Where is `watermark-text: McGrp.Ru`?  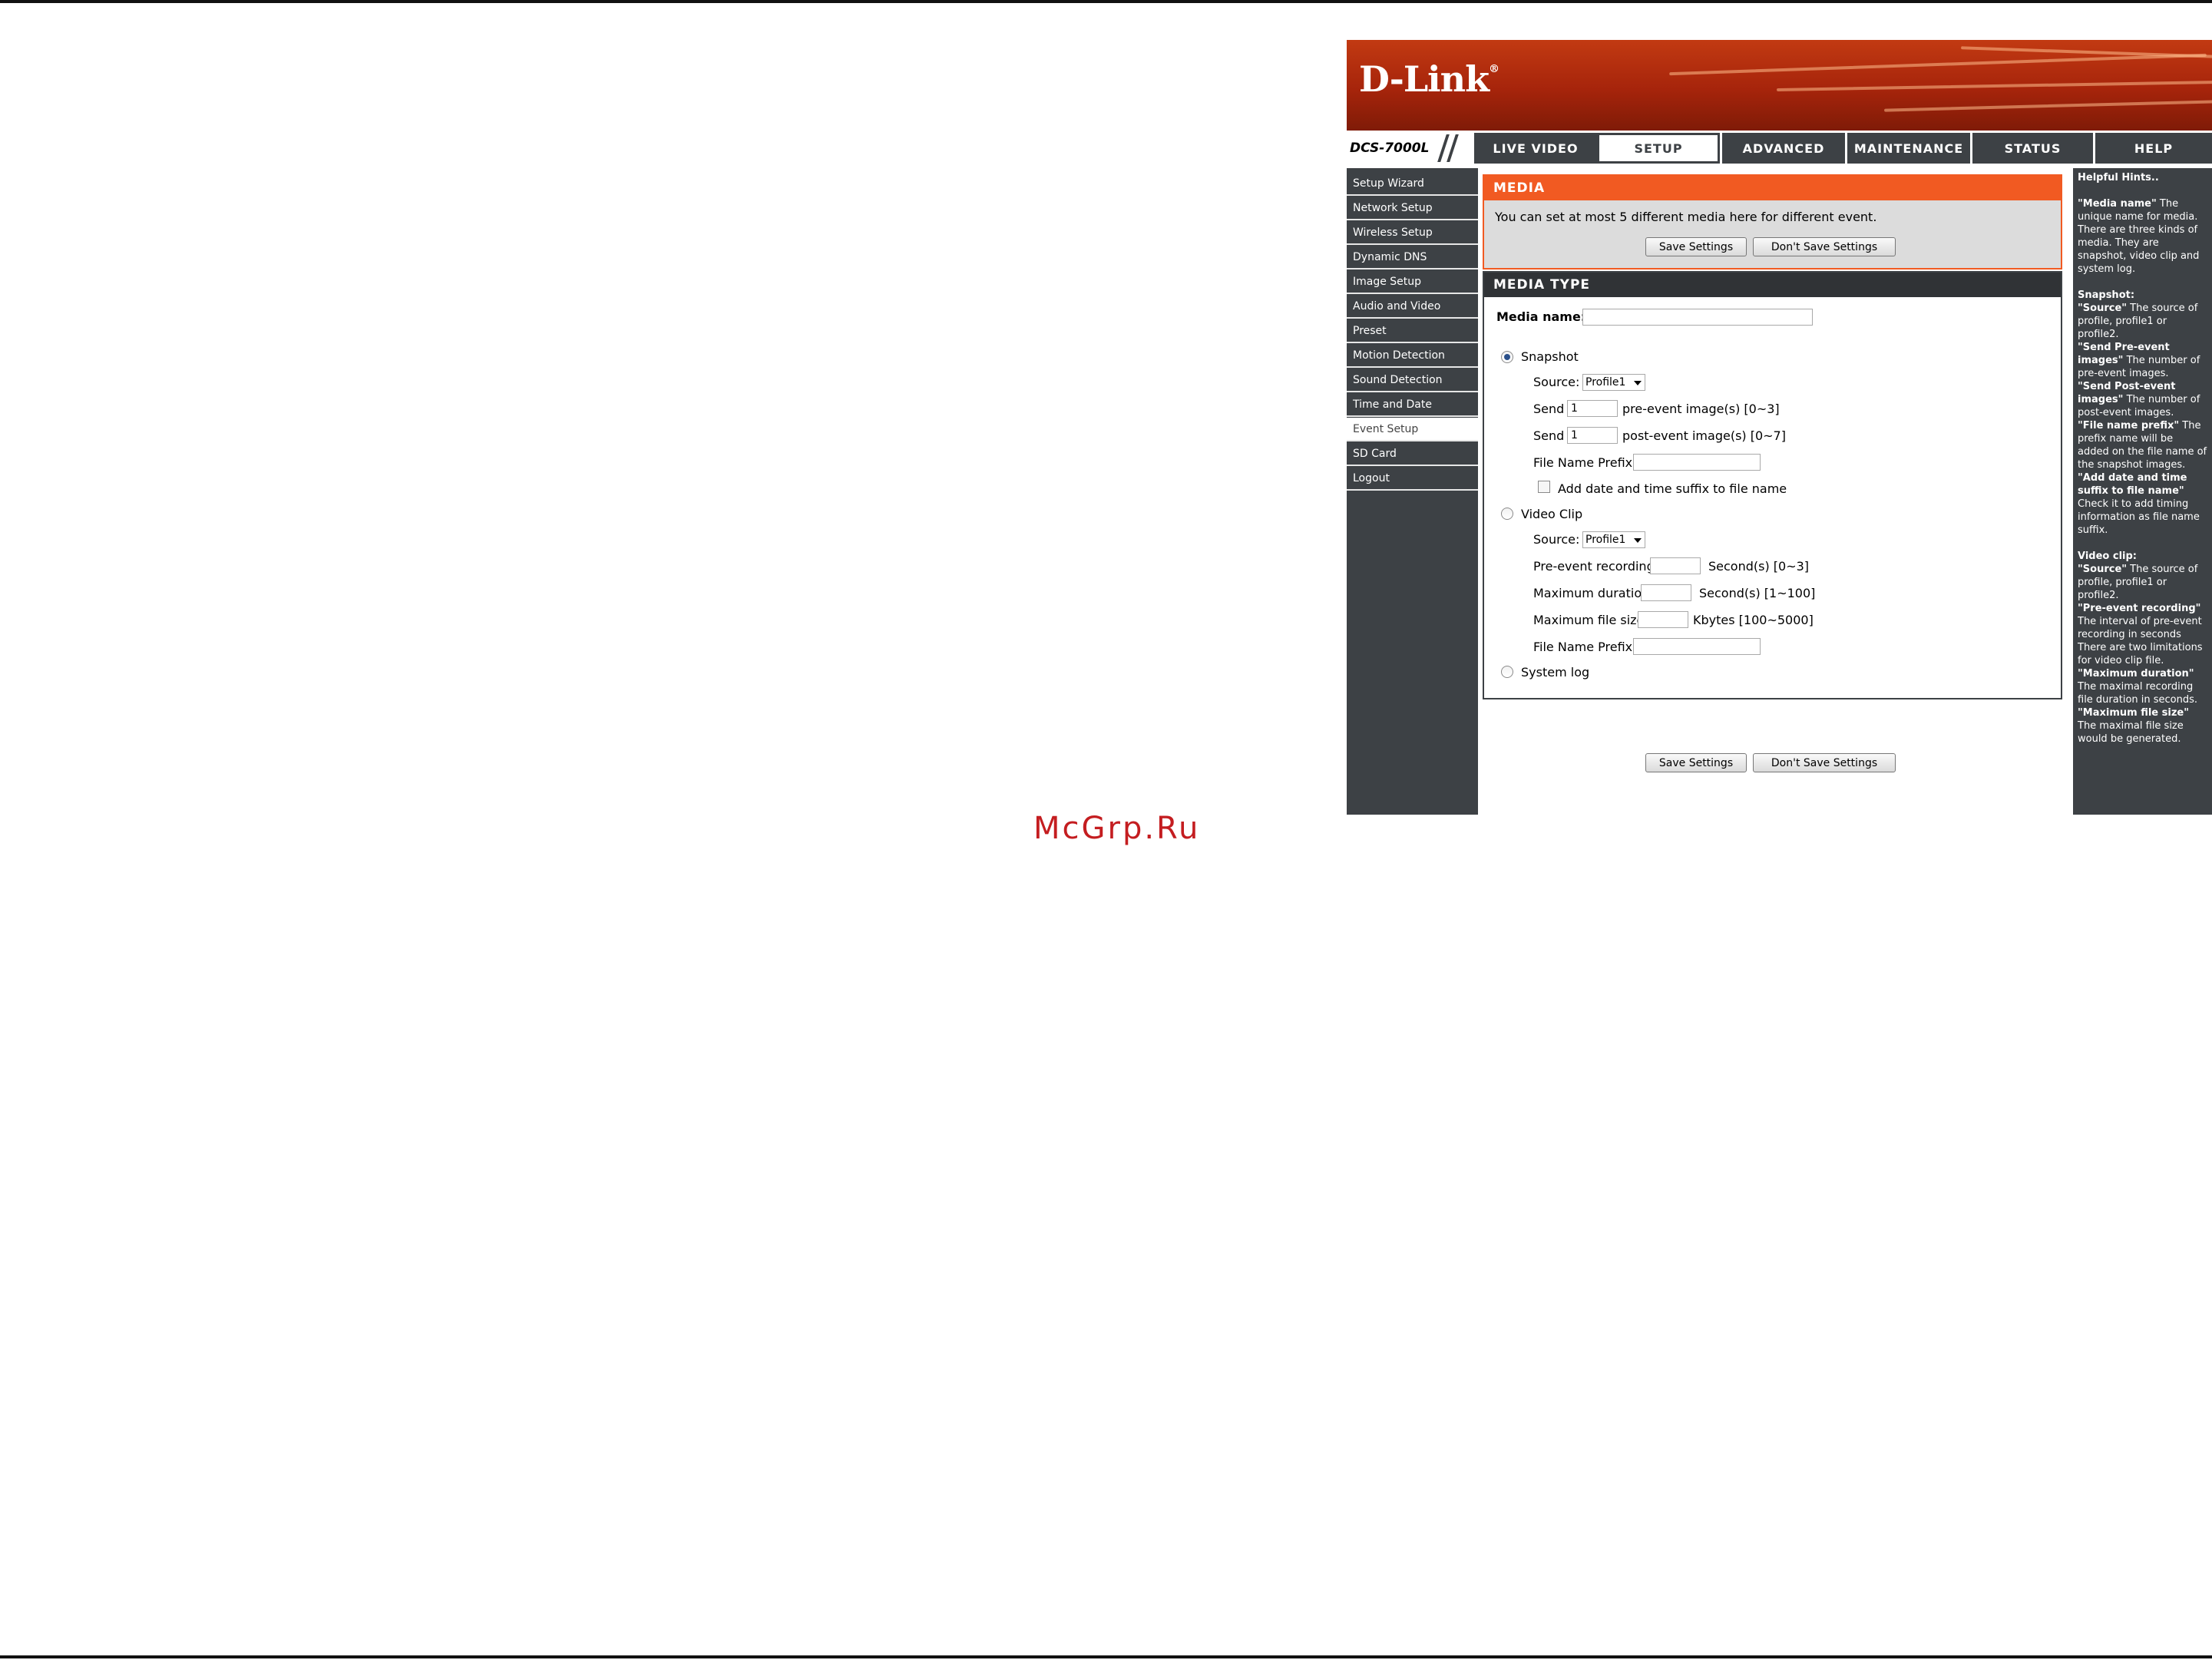 watermark-text: McGrp.Ru is located at coordinates (1117, 828).